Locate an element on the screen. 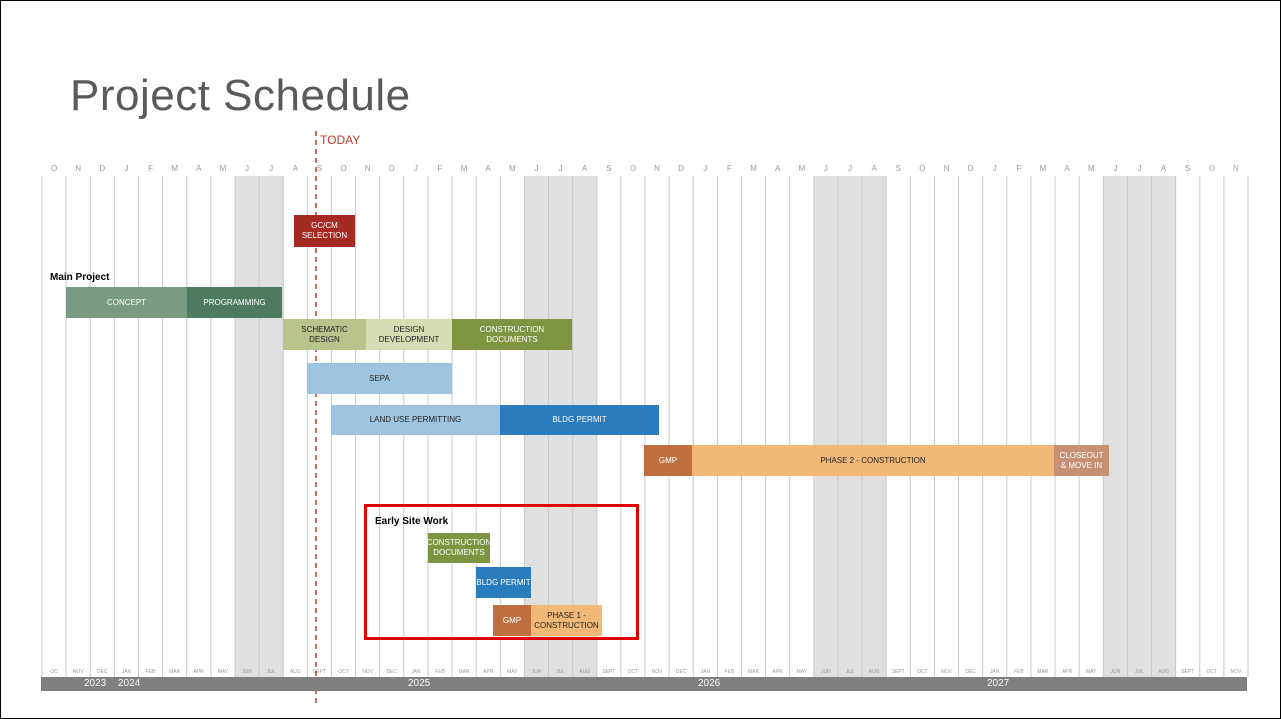 This screenshot has height=719, width=1281. bar-label-line: DESIGN is located at coordinates (409, 329).